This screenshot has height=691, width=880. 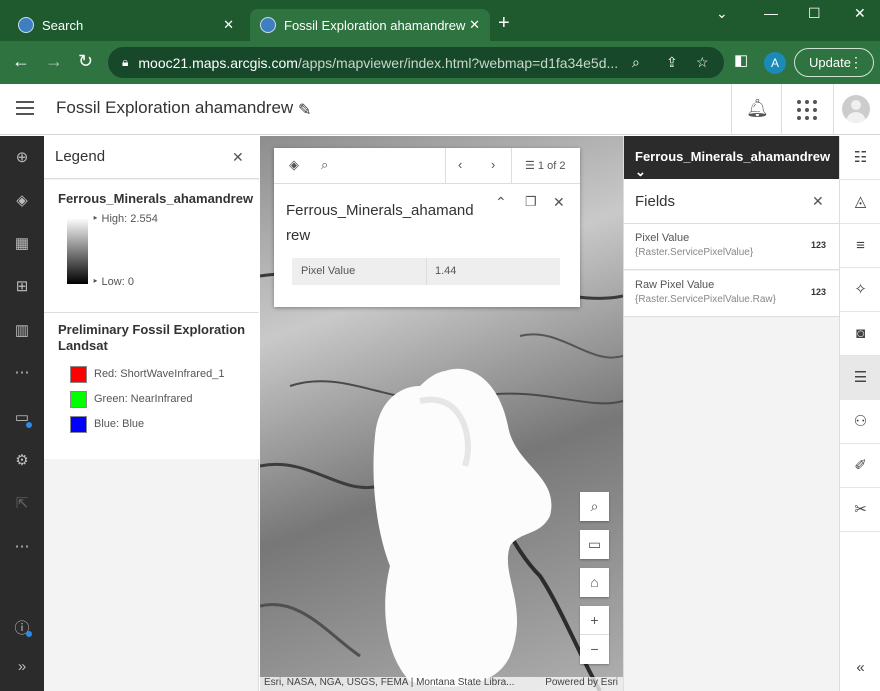 What do you see at coordinates (446, 271) in the screenshot?
I see `field-value: 1.44` at bounding box center [446, 271].